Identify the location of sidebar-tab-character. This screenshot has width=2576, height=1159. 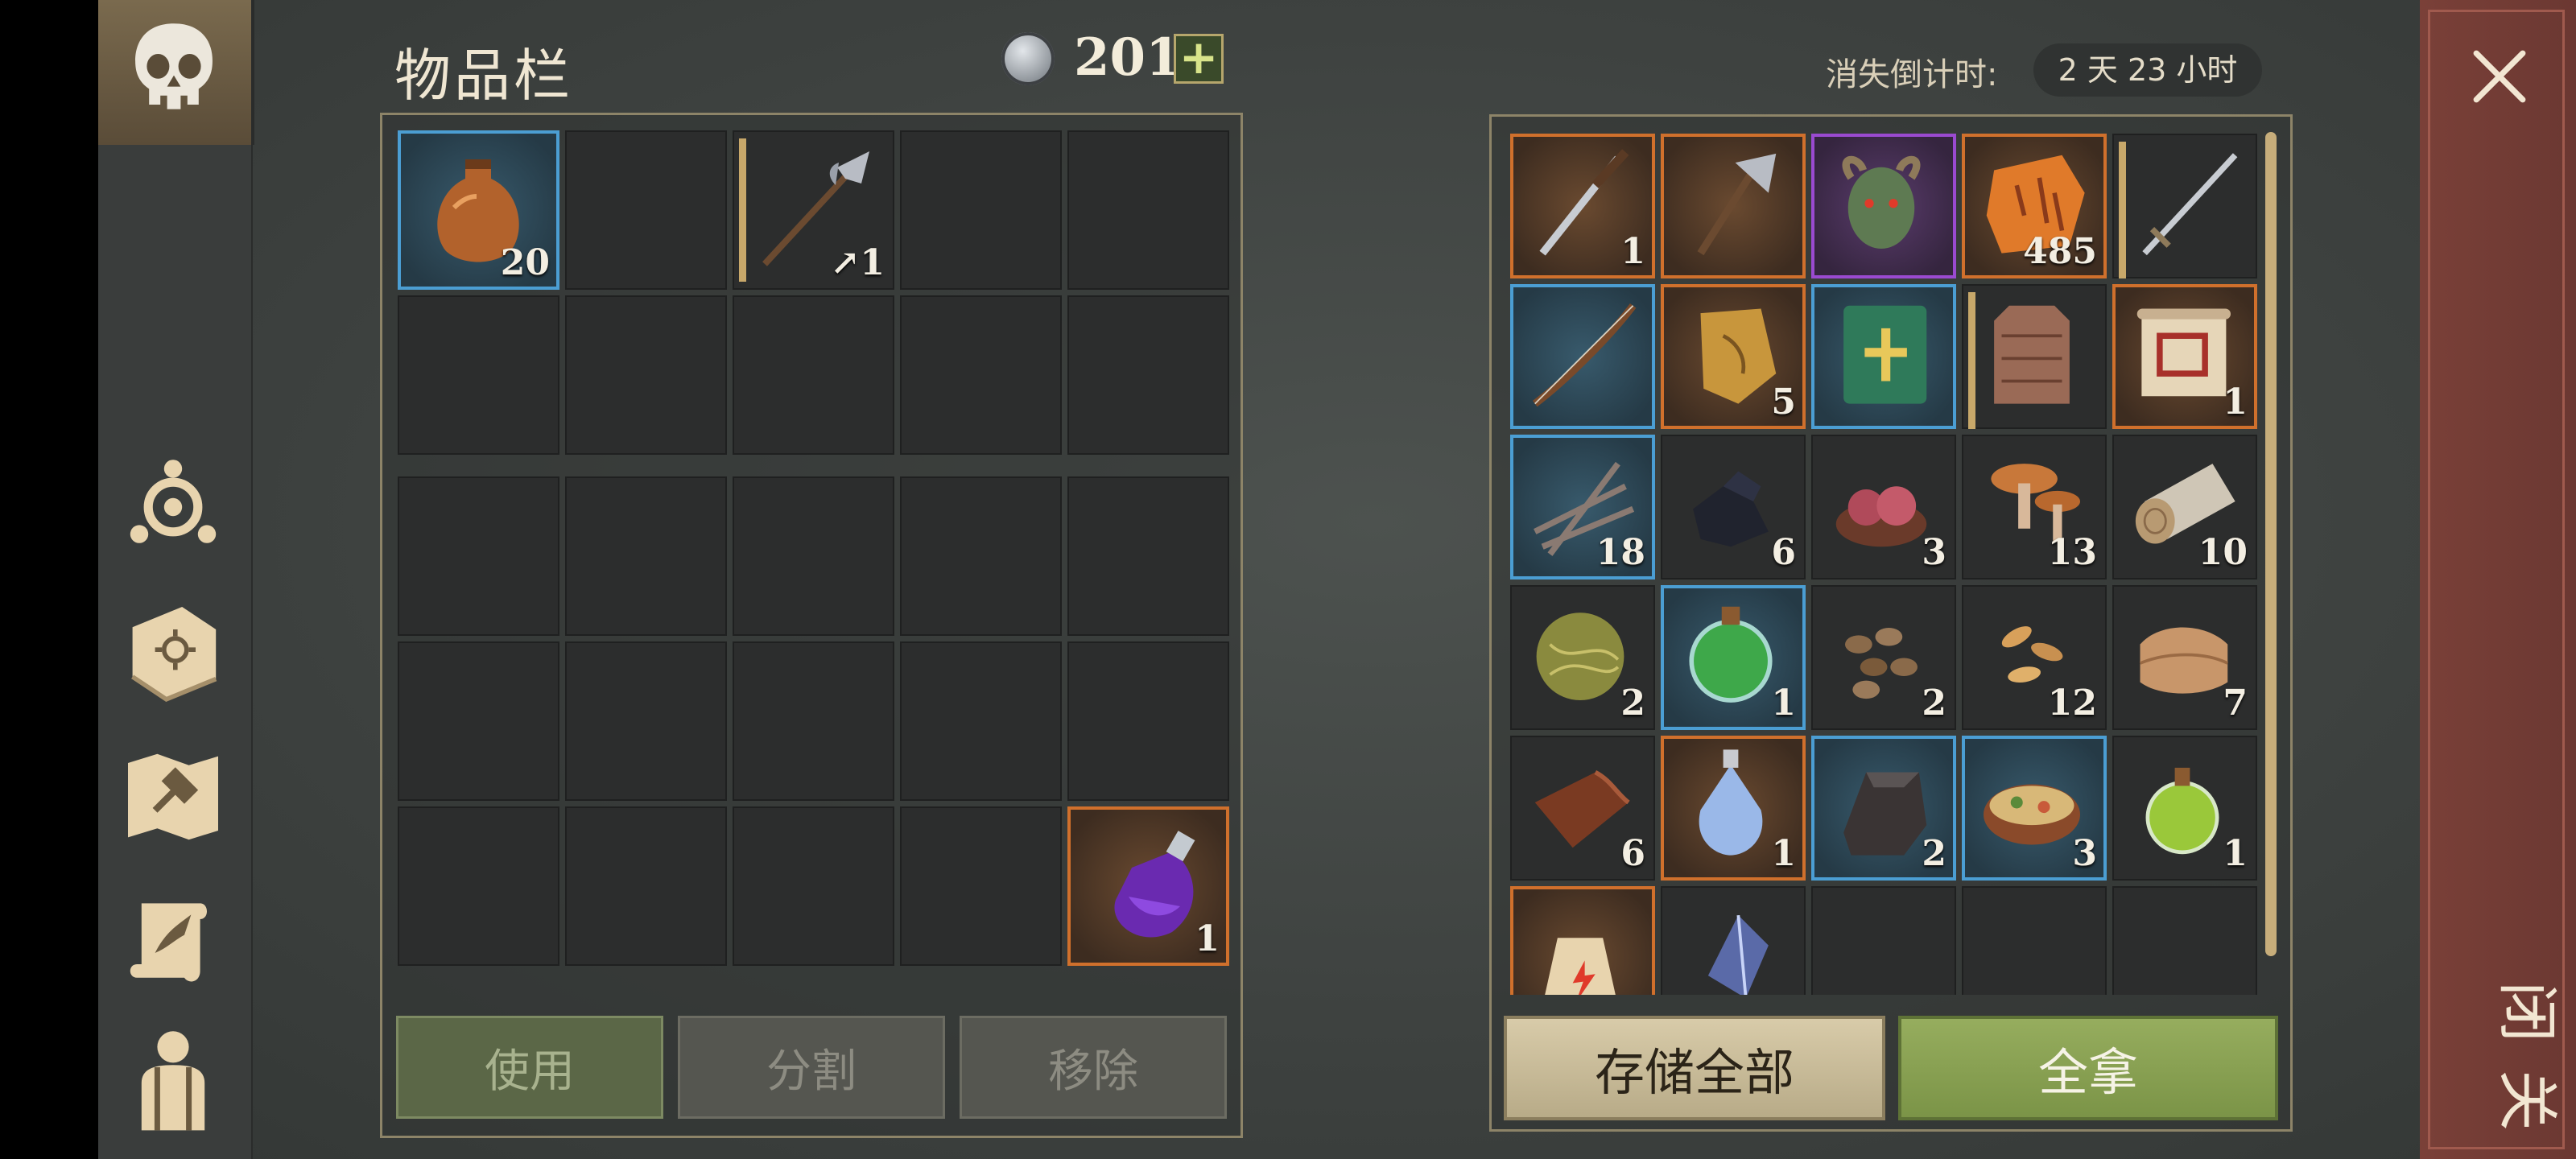
(173, 507).